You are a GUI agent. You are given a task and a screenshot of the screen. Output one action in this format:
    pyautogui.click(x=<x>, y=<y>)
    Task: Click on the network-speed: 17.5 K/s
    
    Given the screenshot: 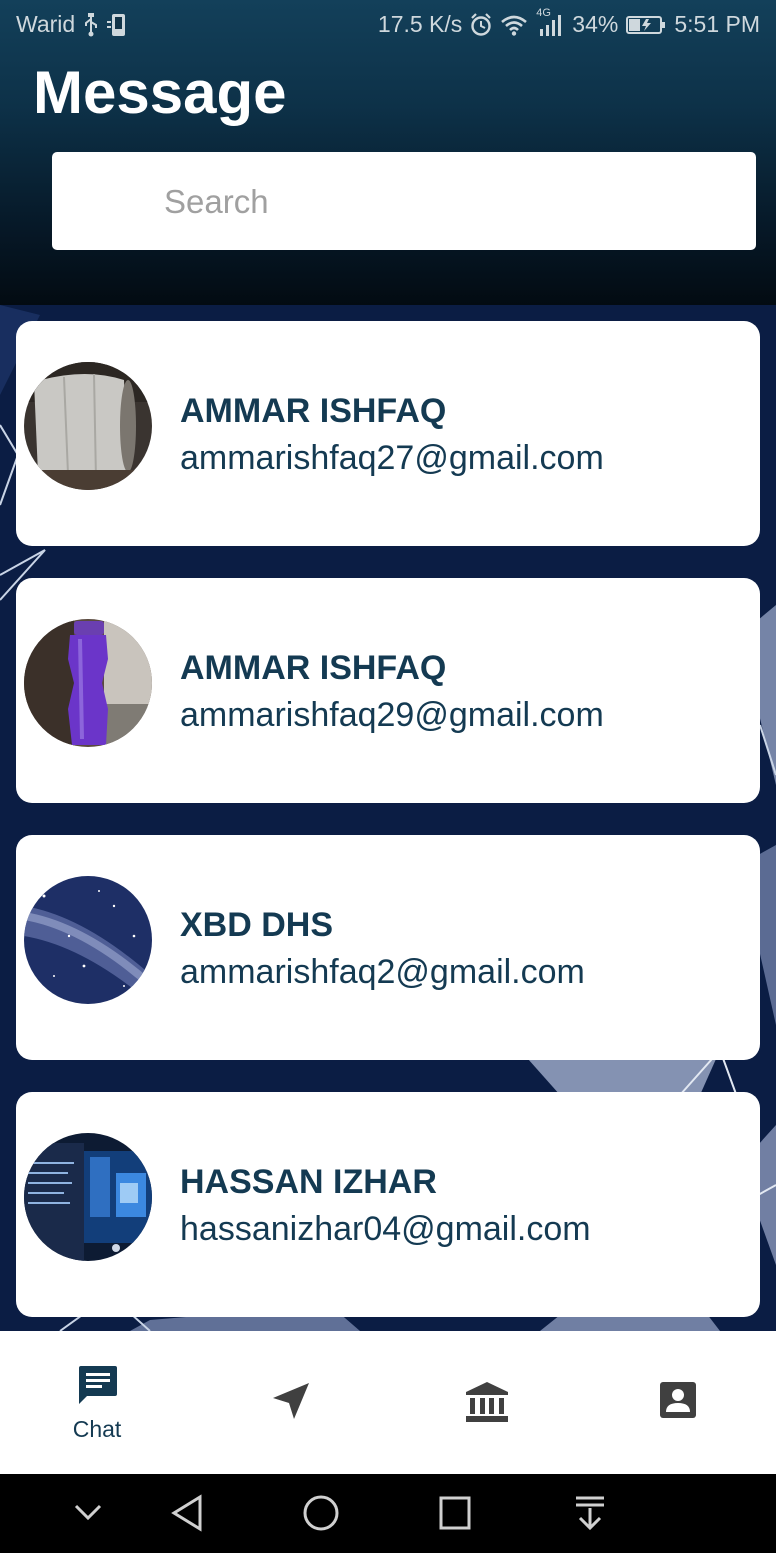 What is the action you would take?
    pyautogui.click(x=420, y=24)
    